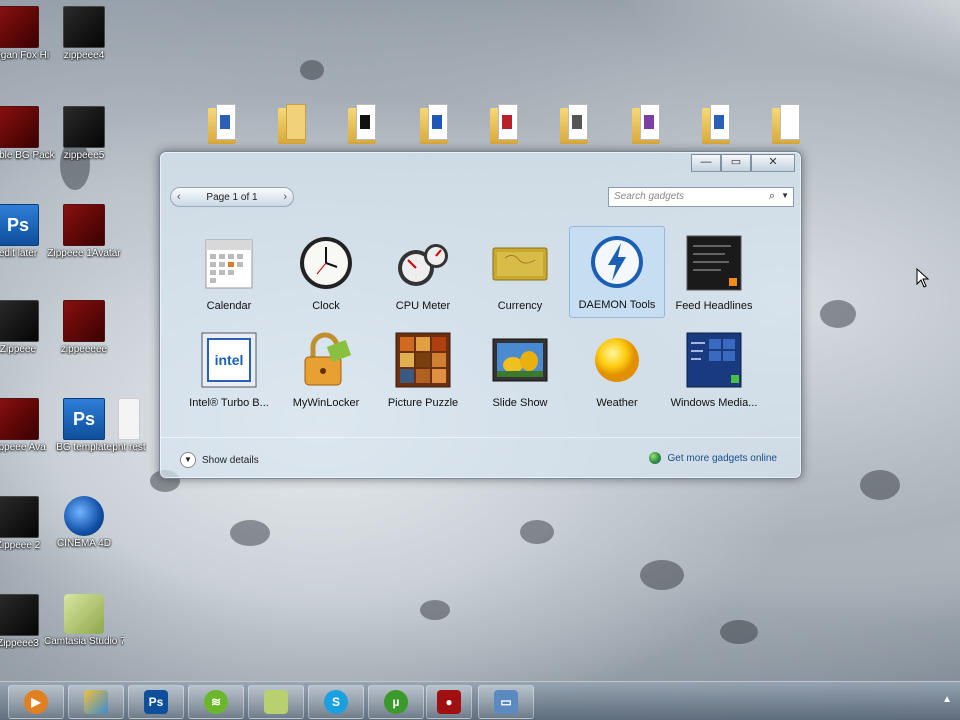 This screenshot has height=720, width=960. I want to click on taskbar-video-camera: ●, so click(449, 702).